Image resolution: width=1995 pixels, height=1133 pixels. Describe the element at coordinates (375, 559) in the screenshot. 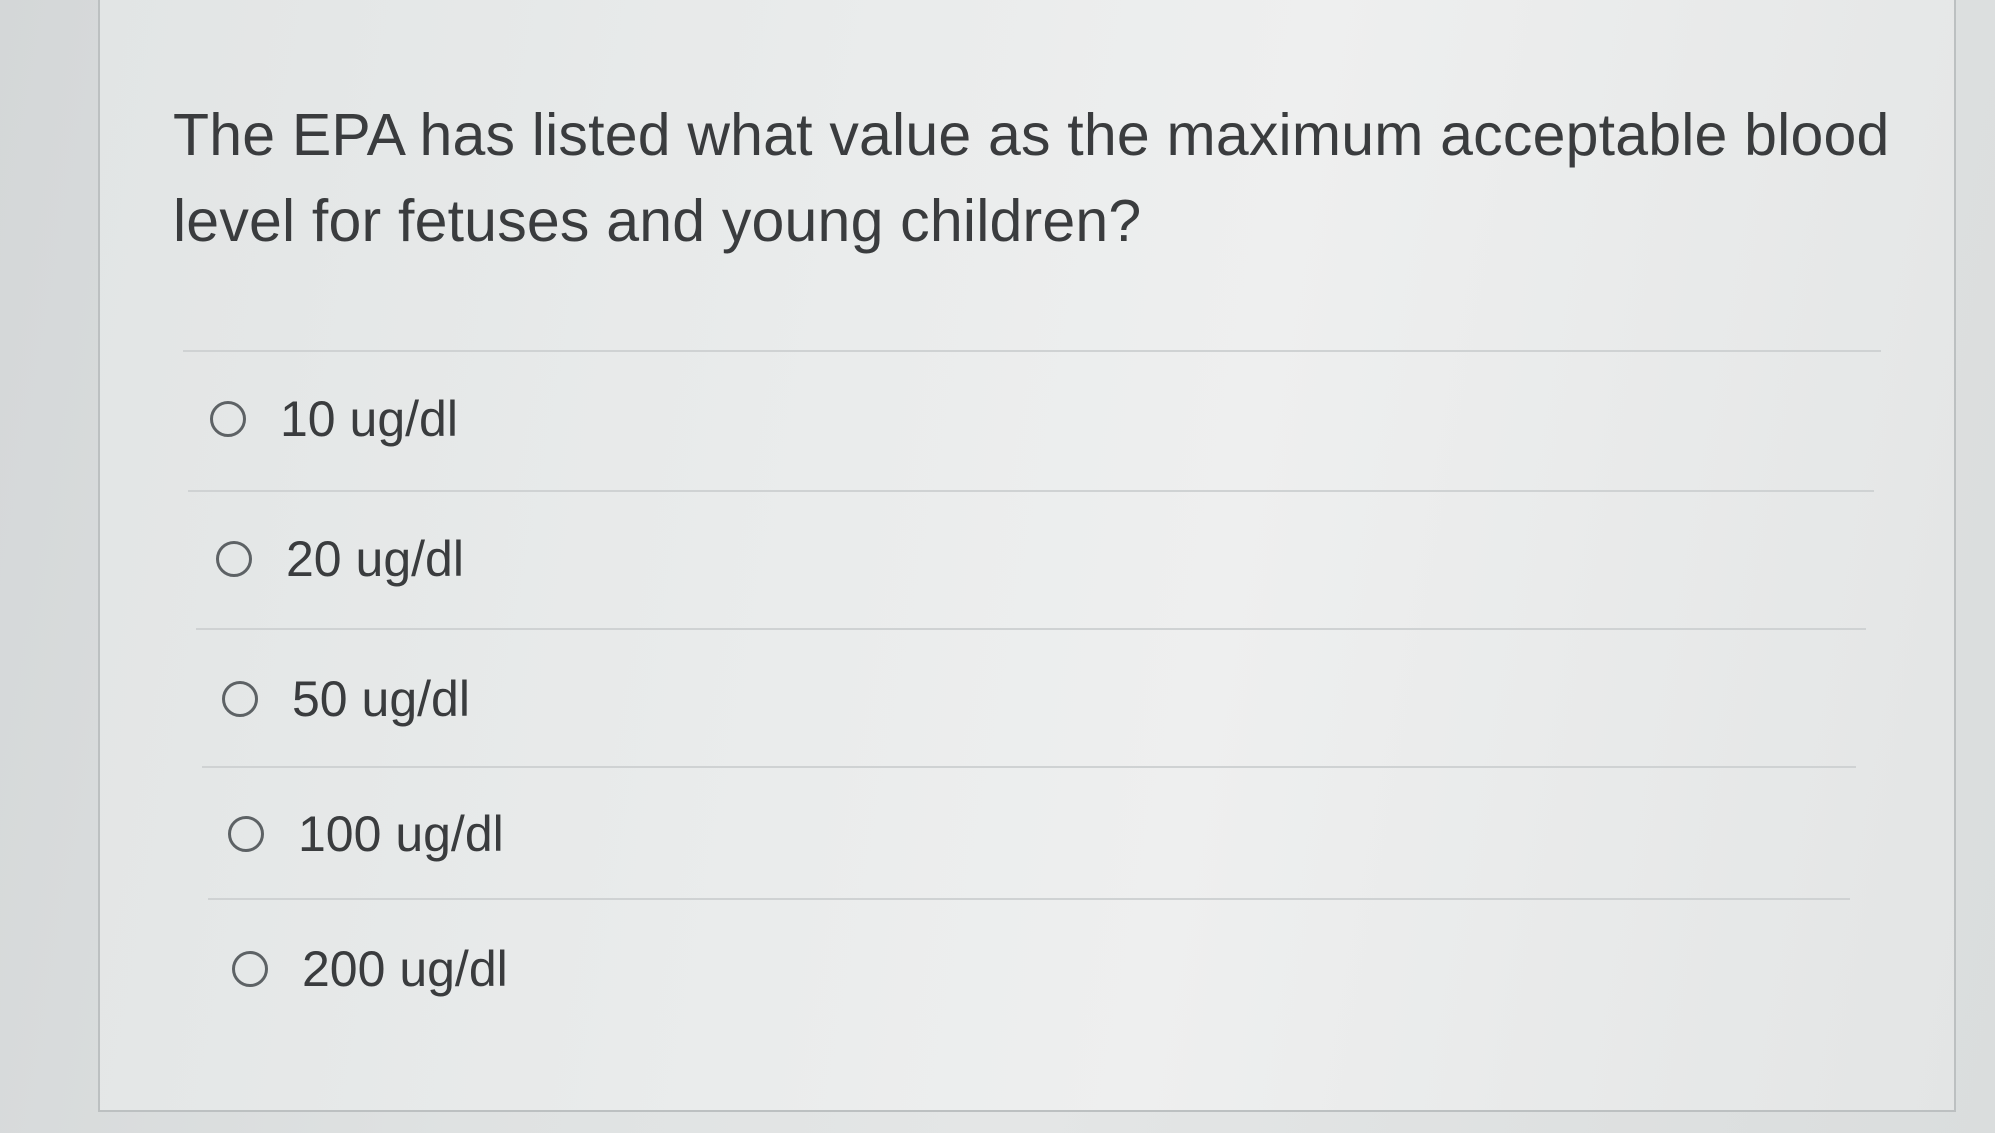

I see `answer-option-label: 20 ug/dl` at that location.